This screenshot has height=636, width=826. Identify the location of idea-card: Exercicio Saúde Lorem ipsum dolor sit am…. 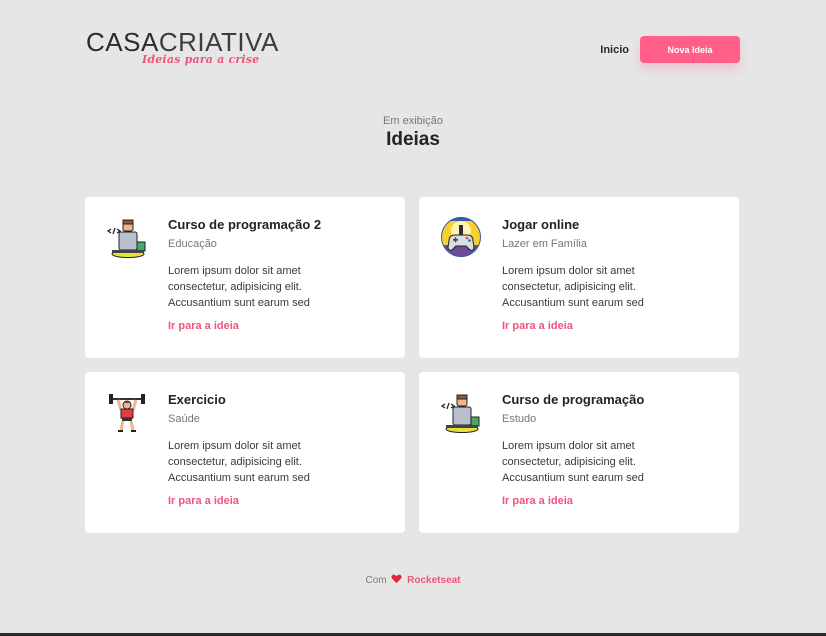
(245, 452).